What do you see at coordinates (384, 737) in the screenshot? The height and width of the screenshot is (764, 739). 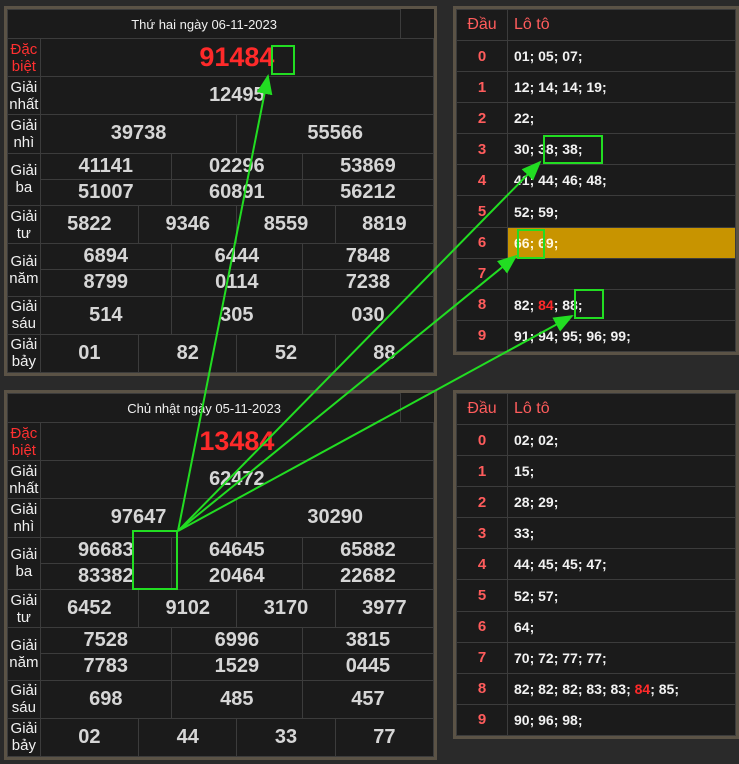 I see `prize-seventh-number: 77` at bounding box center [384, 737].